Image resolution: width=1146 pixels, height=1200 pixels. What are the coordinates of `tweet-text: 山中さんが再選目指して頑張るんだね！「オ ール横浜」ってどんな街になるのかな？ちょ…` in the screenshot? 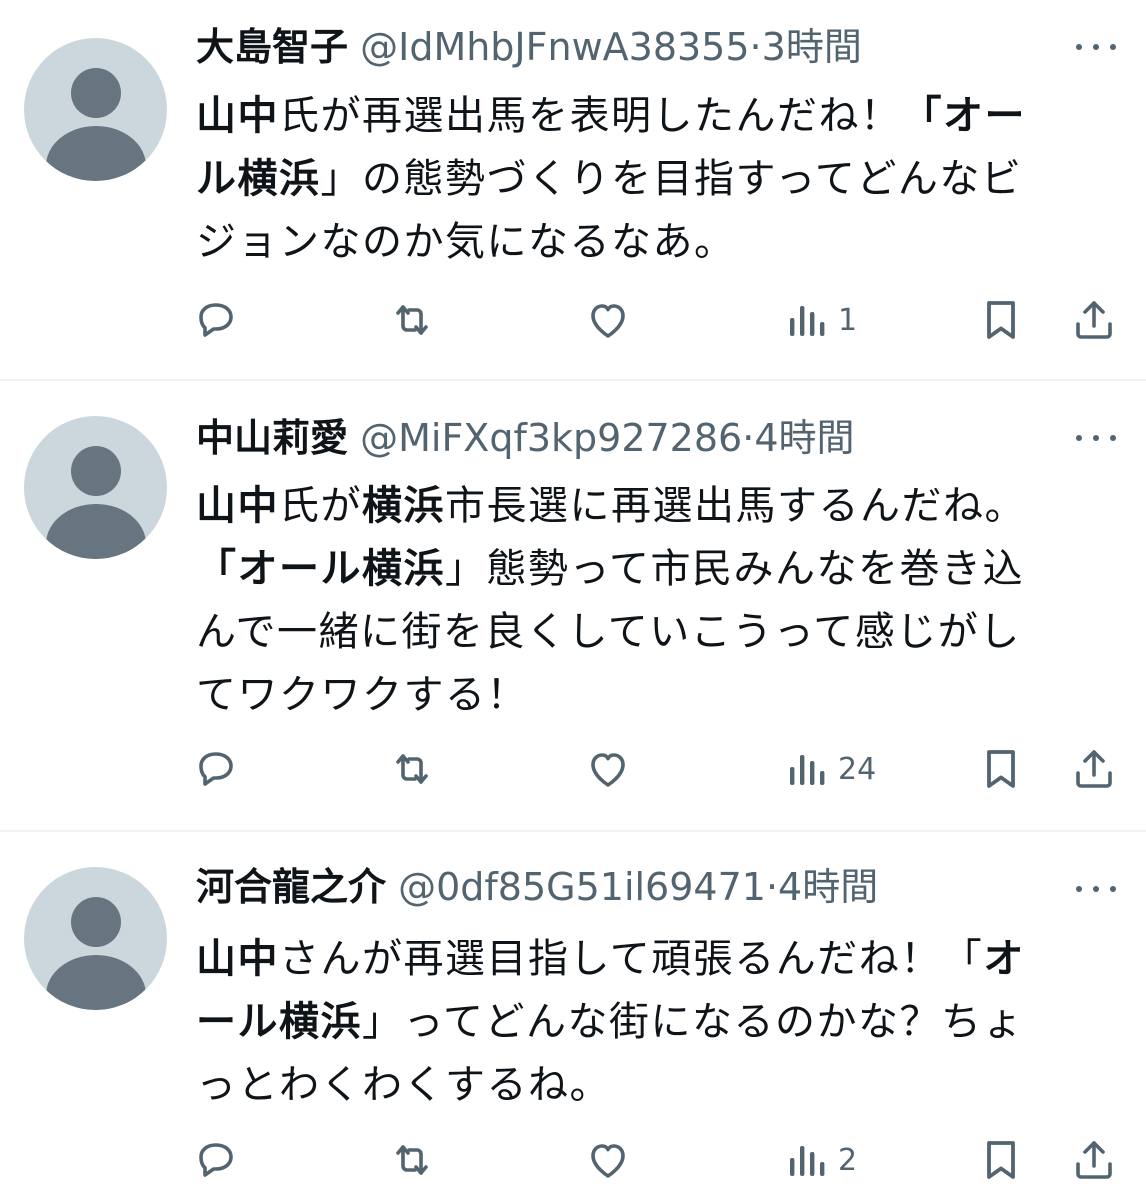 It's located at (656, 1022).